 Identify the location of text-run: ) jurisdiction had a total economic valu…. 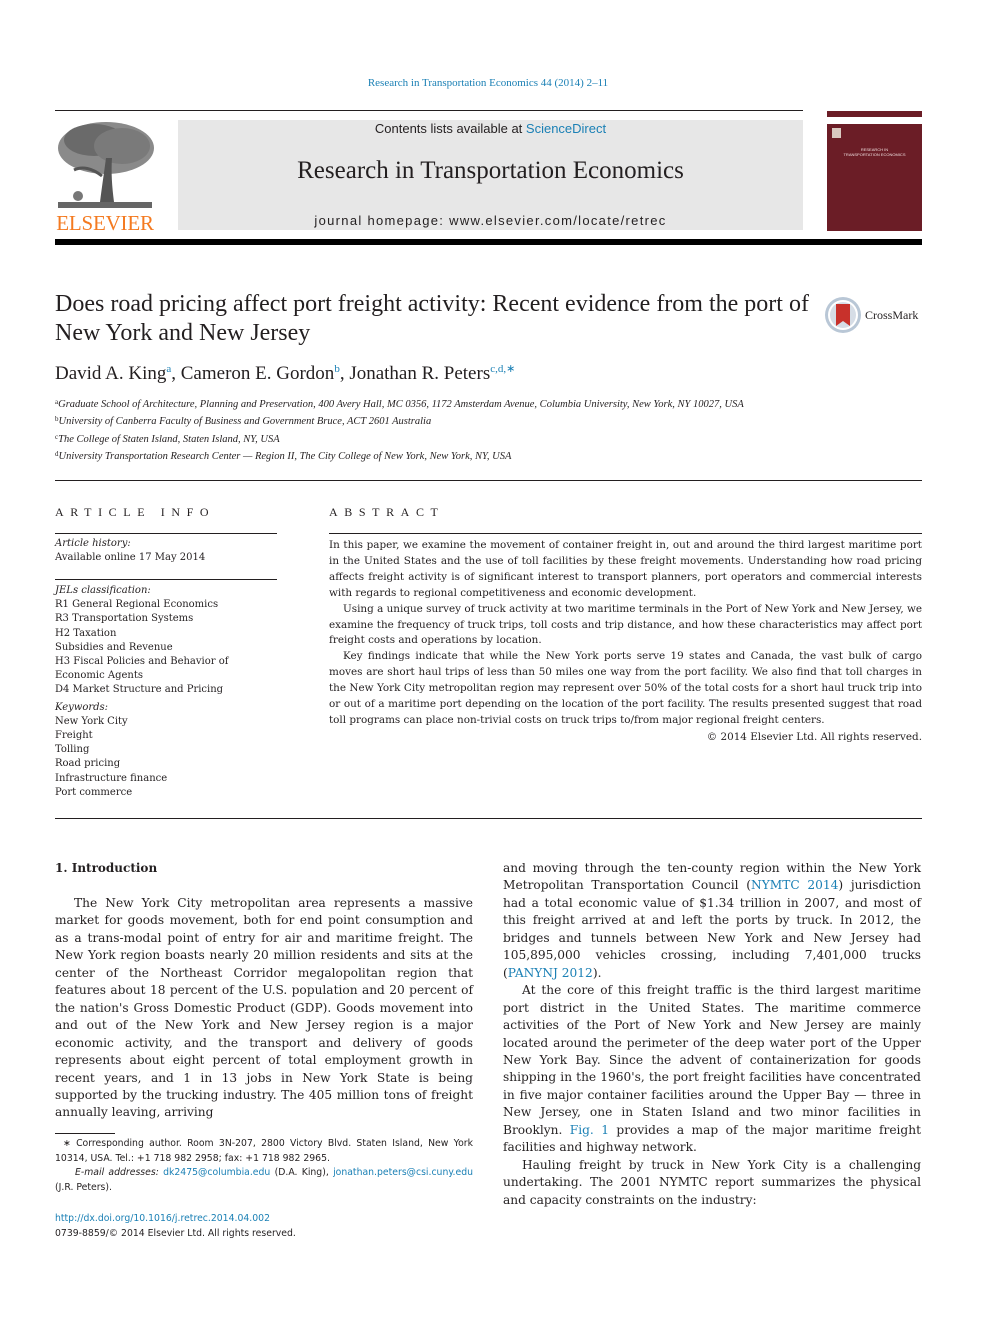
(712, 929).